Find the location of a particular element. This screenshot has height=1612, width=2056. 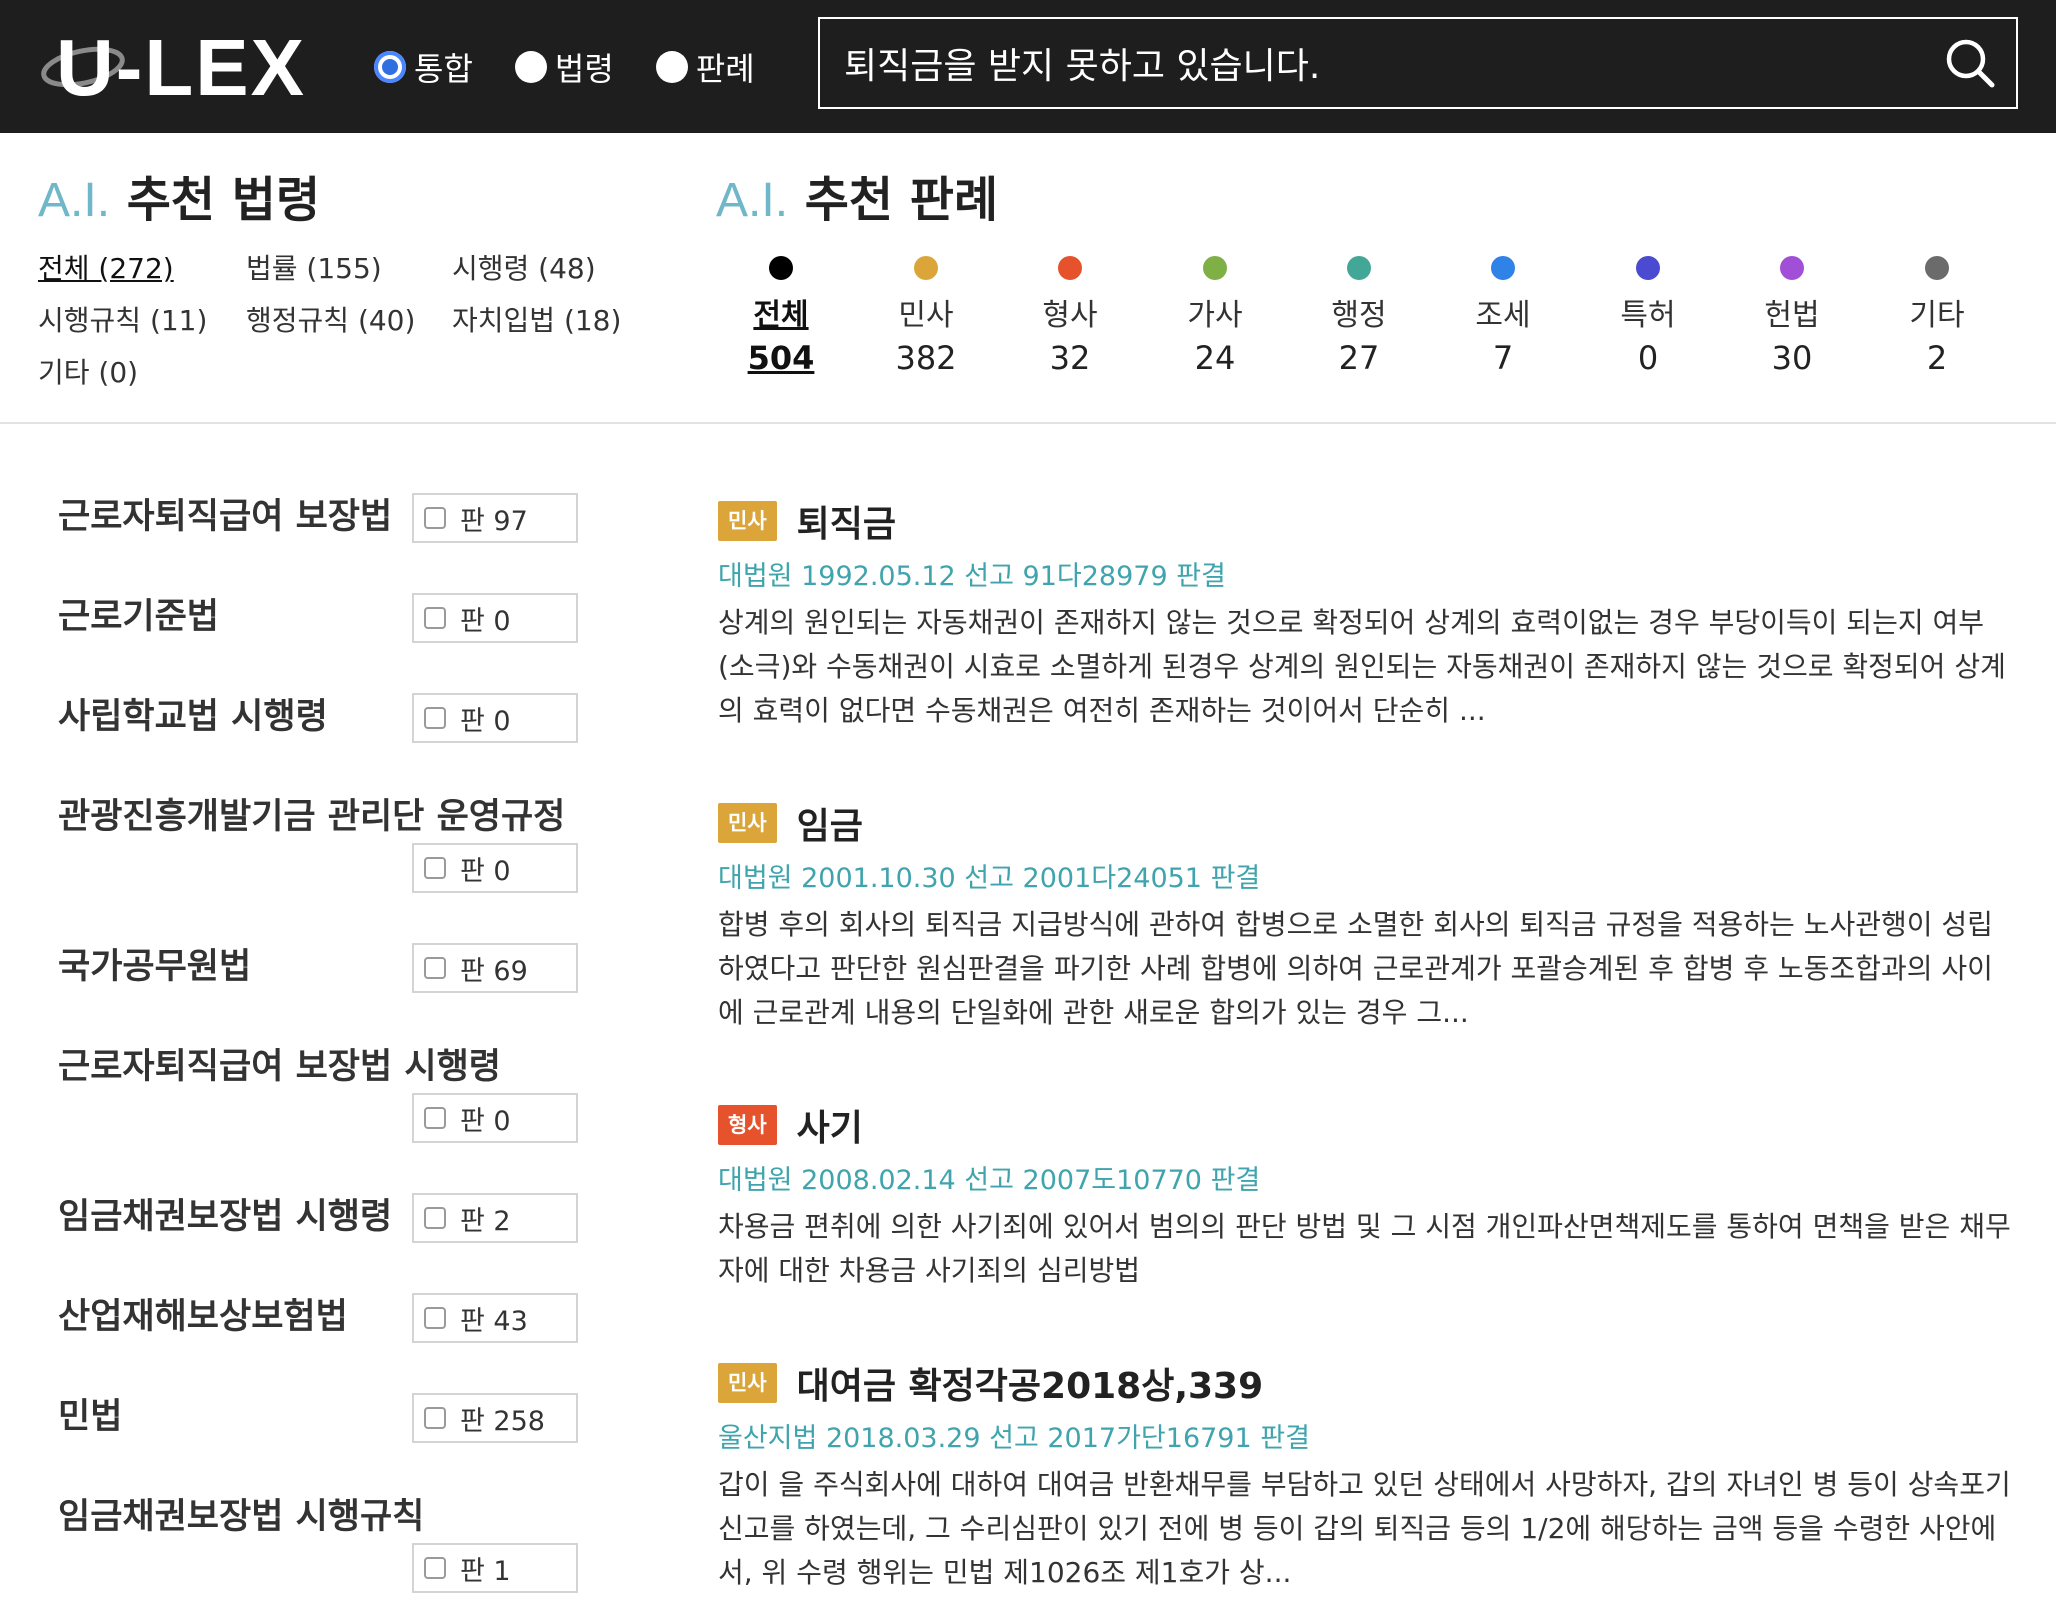

radio-label: 통합 is located at coordinates (443, 69).